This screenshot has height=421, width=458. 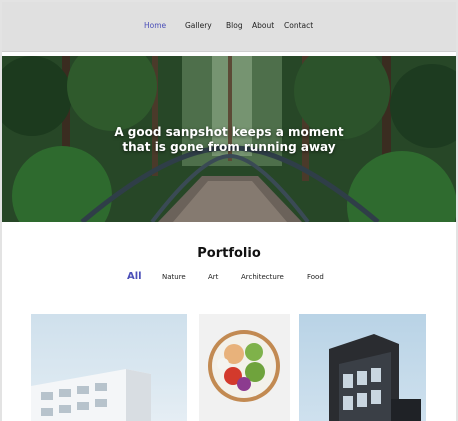 I want to click on top-navigation: Home Gallery Blog About Contact, so click(x=229, y=27).